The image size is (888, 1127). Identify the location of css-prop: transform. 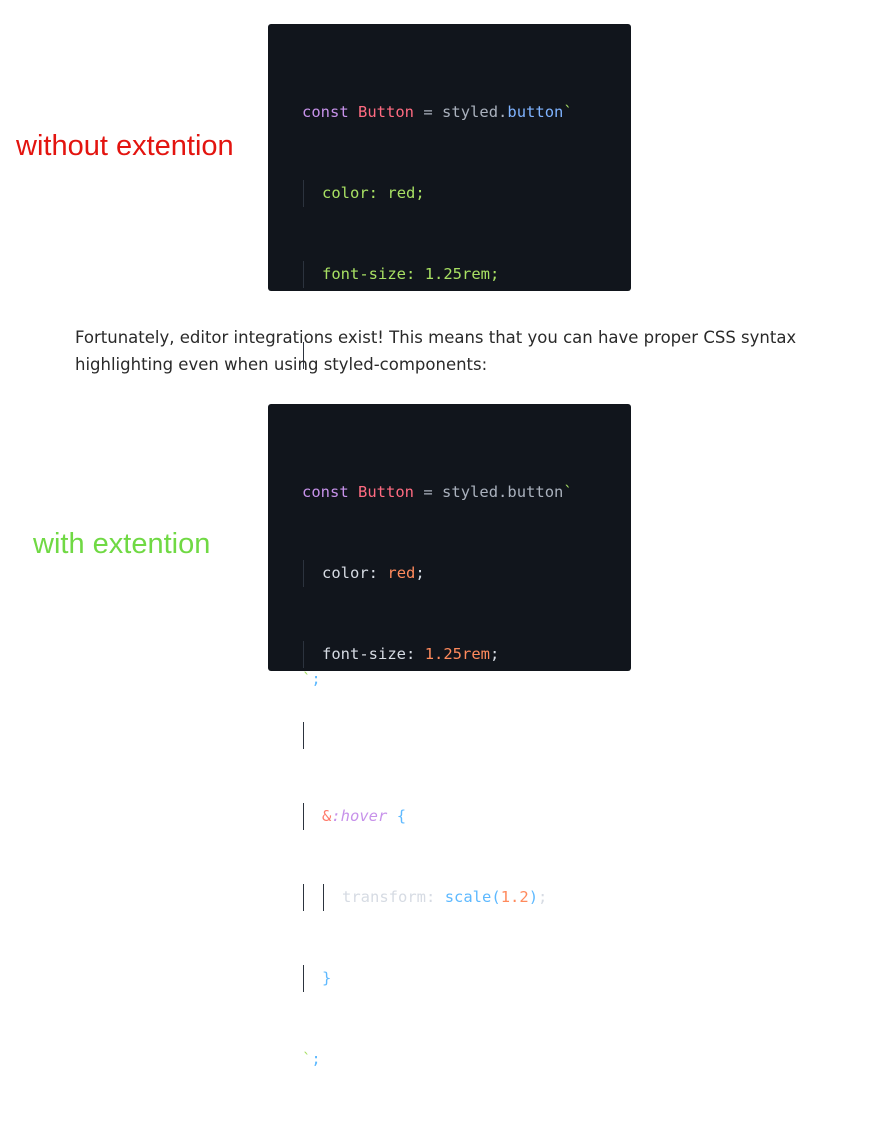
(384, 897).